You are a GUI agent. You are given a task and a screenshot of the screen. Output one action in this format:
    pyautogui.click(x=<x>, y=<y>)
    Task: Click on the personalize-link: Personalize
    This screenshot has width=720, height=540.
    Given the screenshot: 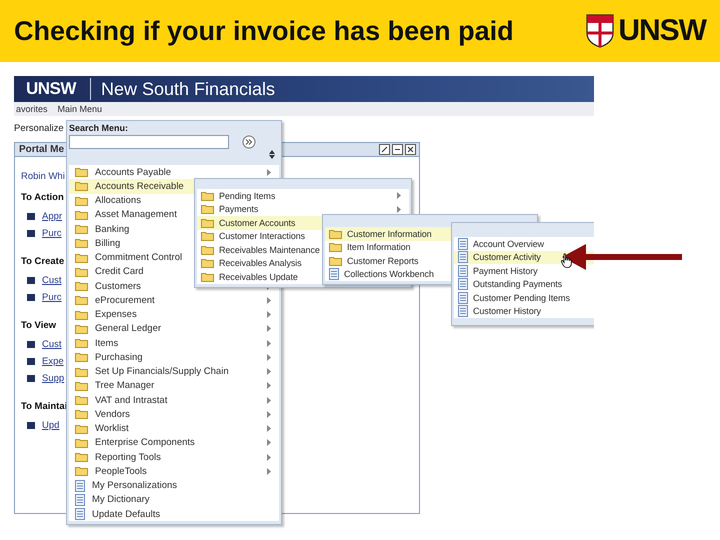 What is the action you would take?
    pyautogui.click(x=39, y=128)
    